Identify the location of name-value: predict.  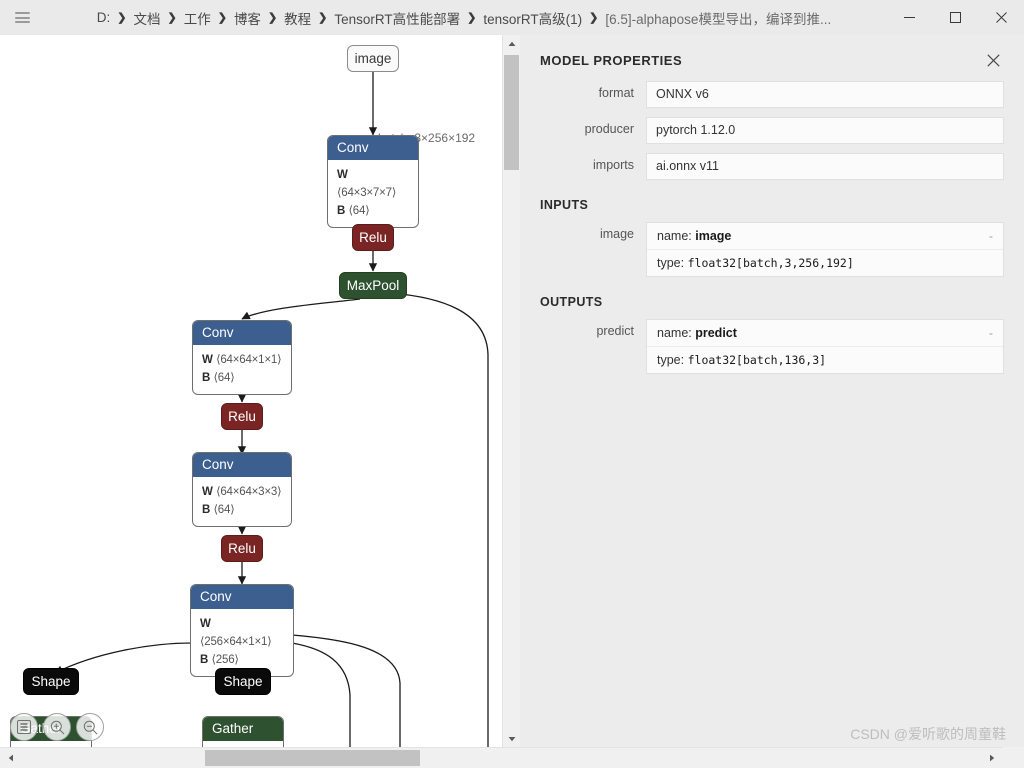
(716, 333).